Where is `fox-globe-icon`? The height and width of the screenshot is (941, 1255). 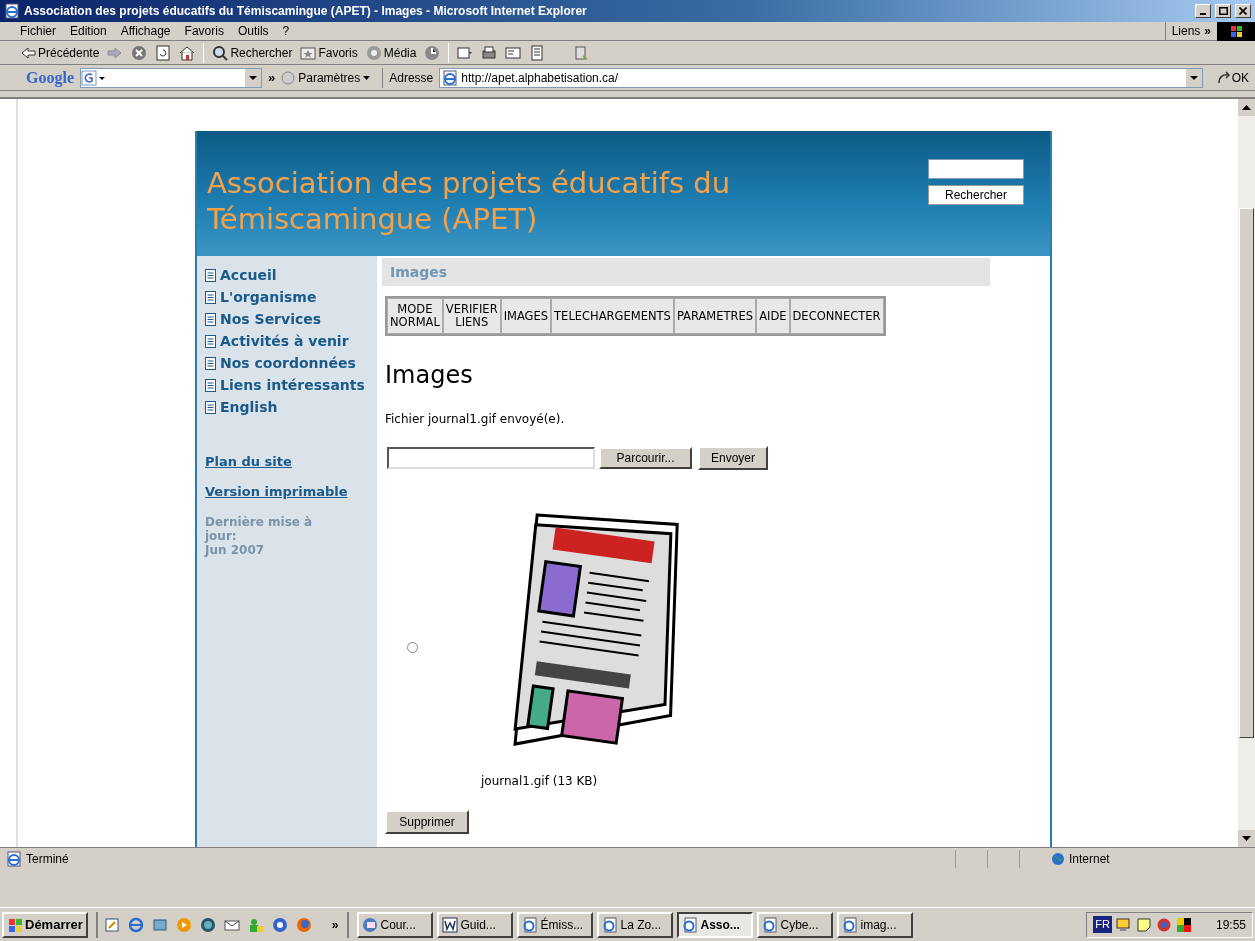
fox-globe-icon is located at coordinates (303, 924).